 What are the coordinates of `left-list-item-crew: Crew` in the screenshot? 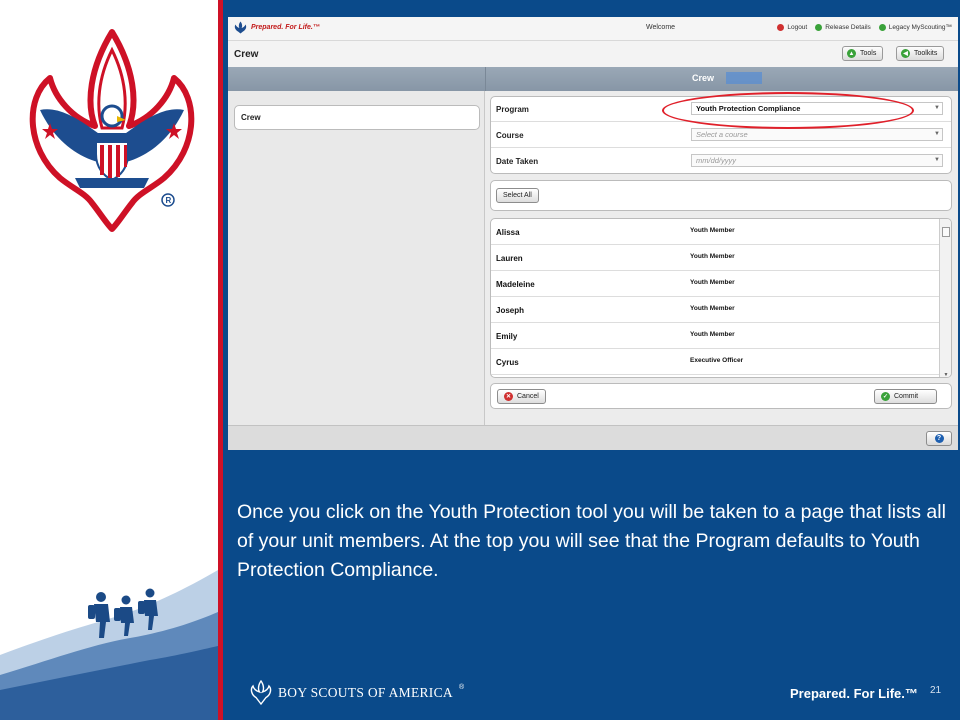 It's located at (357, 117).